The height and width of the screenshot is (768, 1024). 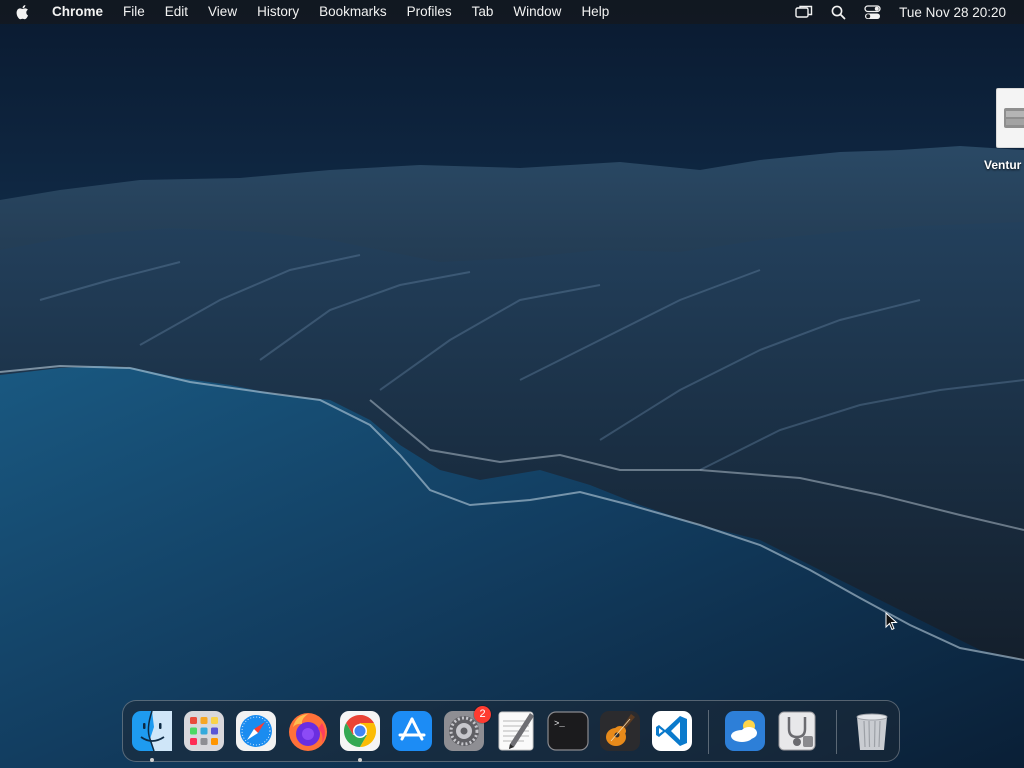 I want to click on safari-icon, so click(x=256, y=731).